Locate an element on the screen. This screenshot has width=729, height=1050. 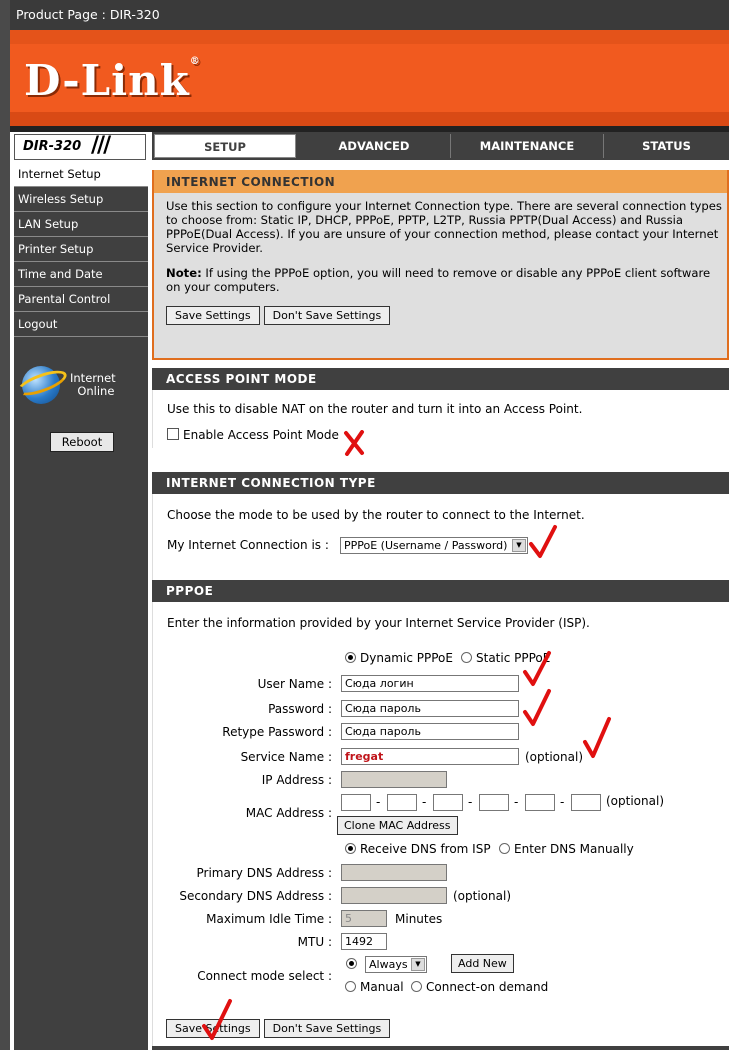
sidebar-item-time-and-date: Time and Date is located at coordinates (81, 274).